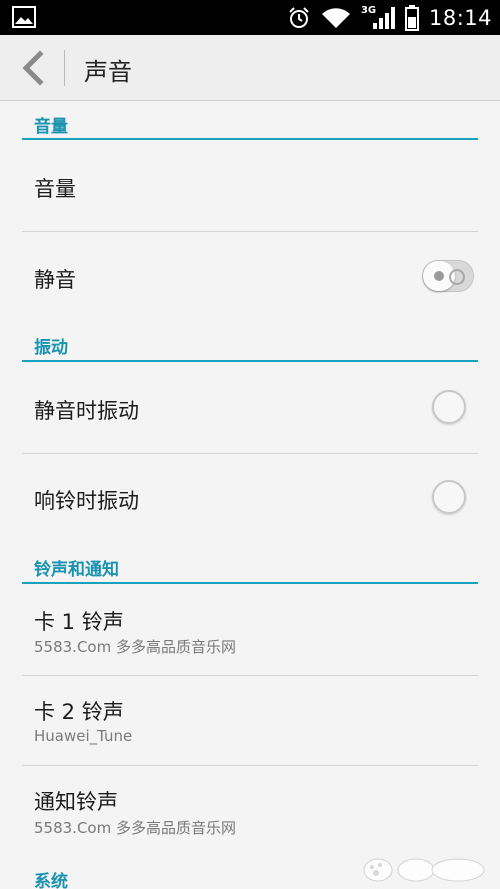 The width and height of the screenshot is (500, 889). What do you see at coordinates (250, 812) in the screenshot?
I see `setting-notification-ringtone: 通知铃声 5583.Com 多多高品质音乐网` at bounding box center [250, 812].